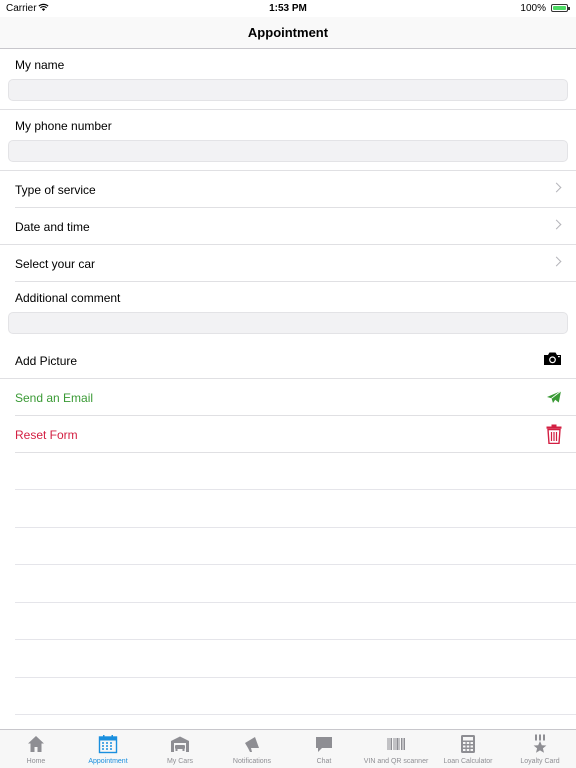 Image resolution: width=576 pixels, height=768 pixels. Describe the element at coordinates (468, 744) in the screenshot. I see `calculator-icon` at that location.